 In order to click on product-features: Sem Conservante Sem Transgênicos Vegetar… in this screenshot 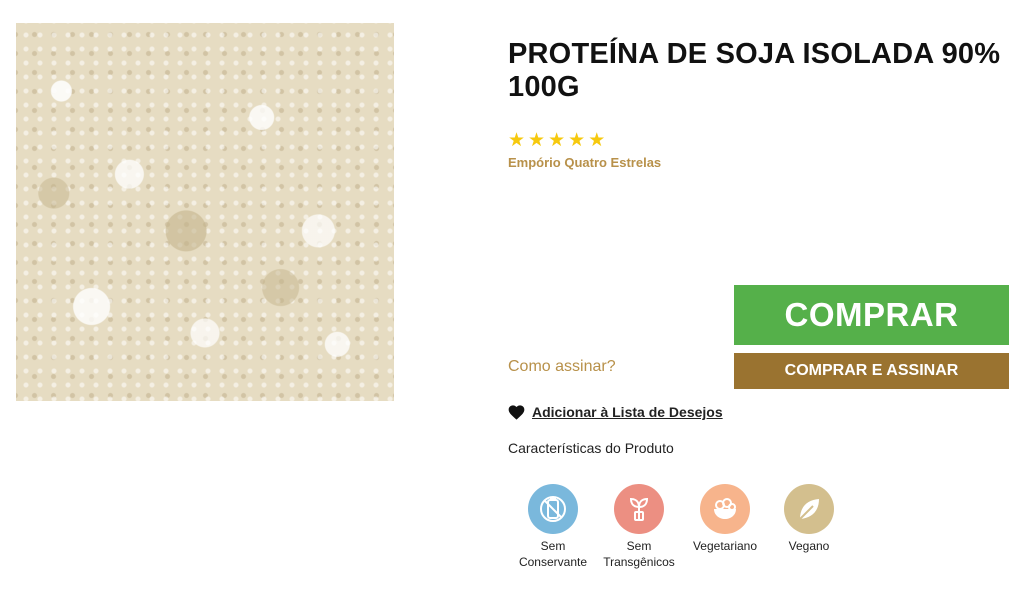, I will do `click(678, 534)`.